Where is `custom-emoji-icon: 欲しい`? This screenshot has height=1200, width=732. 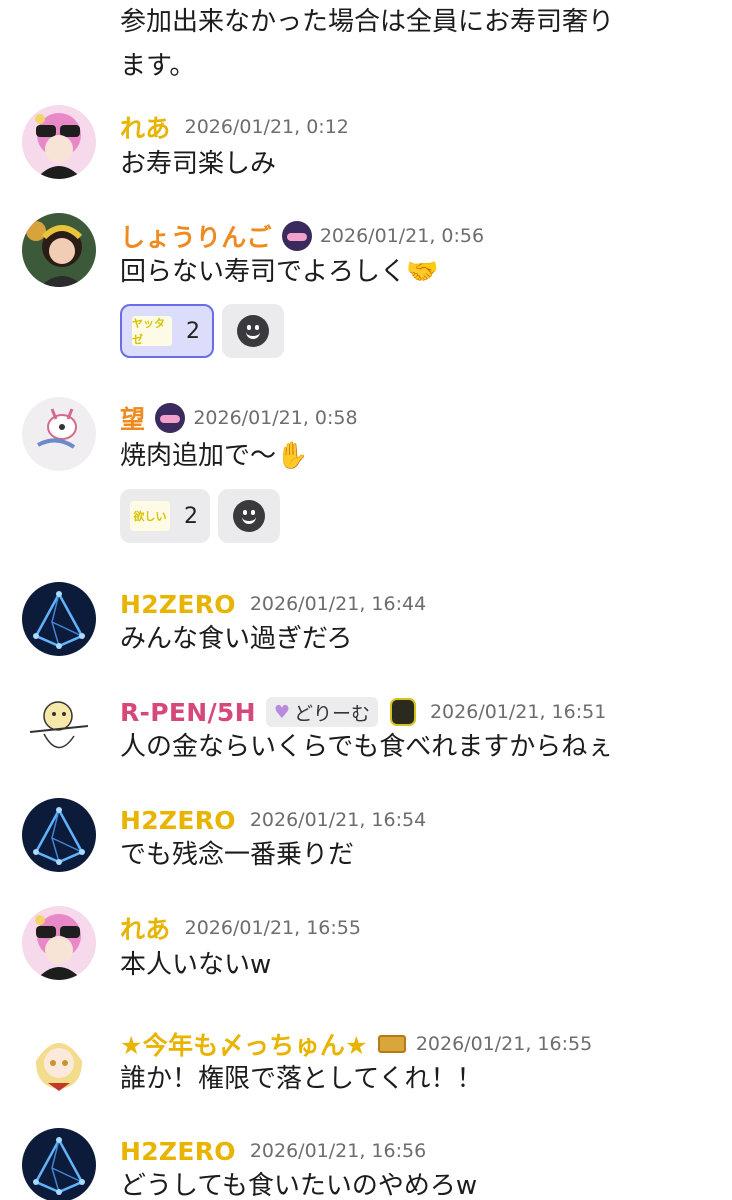
custom-emoji-icon: 欲しい is located at coordinates (150, 516).